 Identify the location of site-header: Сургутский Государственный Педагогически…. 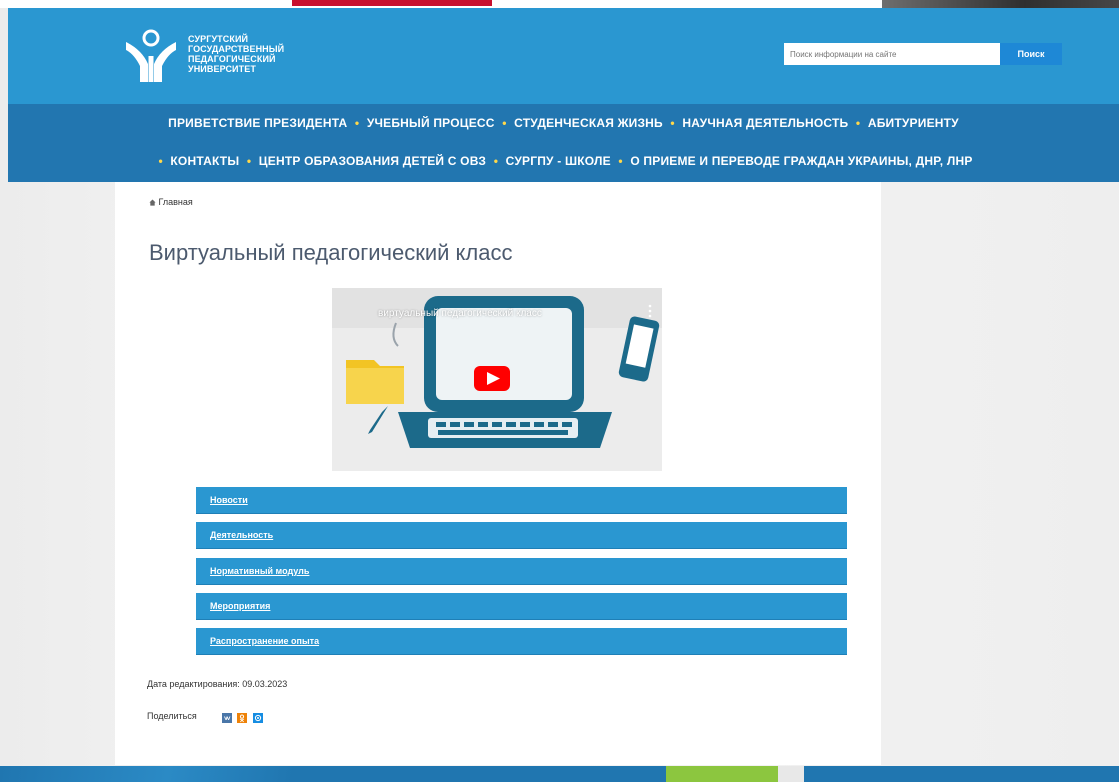
(563, 56).